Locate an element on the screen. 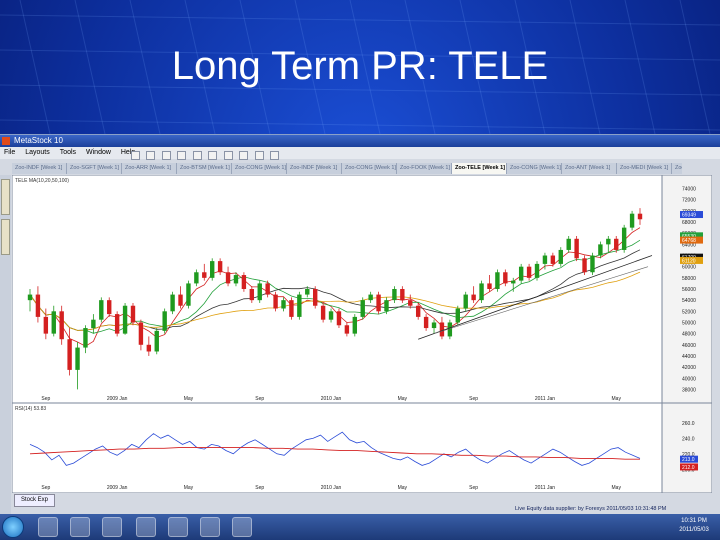  y-tick-label: 60000 is located at coordinates (689, 268).